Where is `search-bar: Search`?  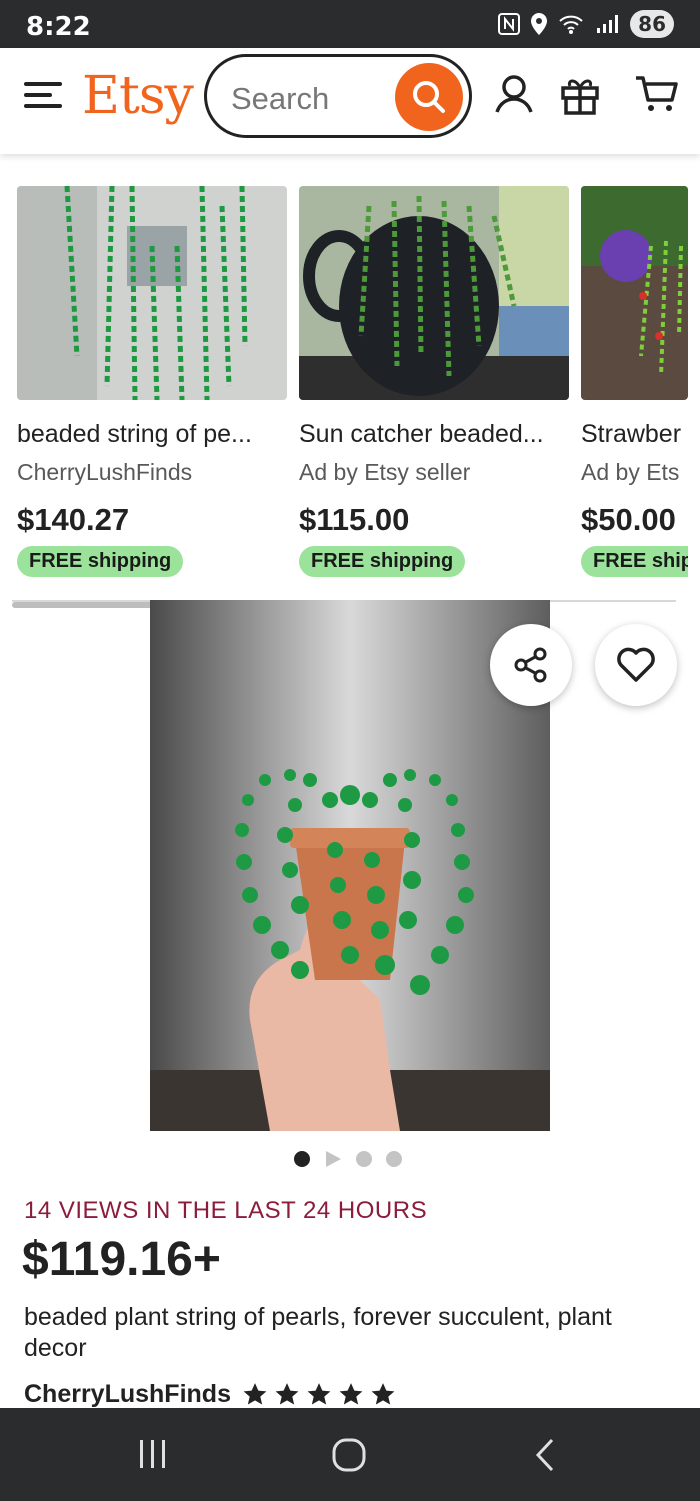 search-bar: Search is located at coordinates (338, 96).